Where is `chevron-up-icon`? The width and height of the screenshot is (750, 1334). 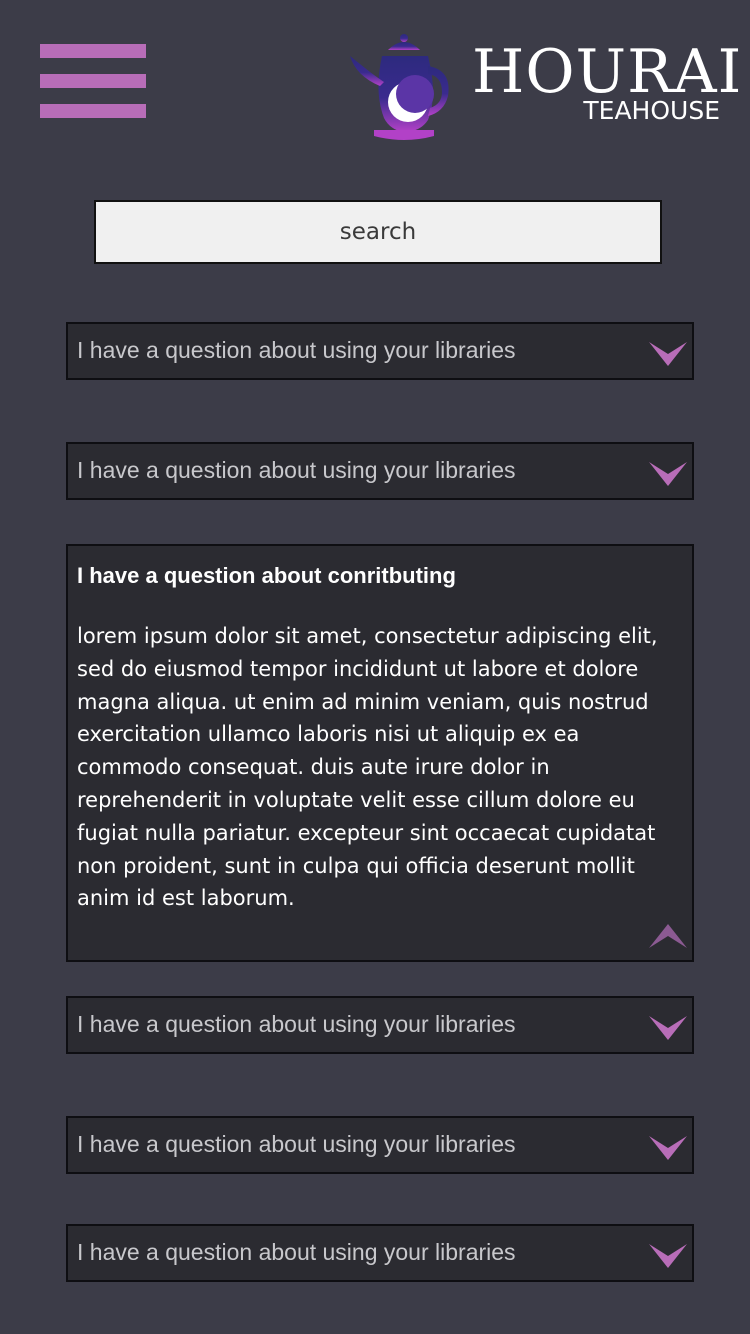 chevron-up-icon is located at coordinates (668, 937).